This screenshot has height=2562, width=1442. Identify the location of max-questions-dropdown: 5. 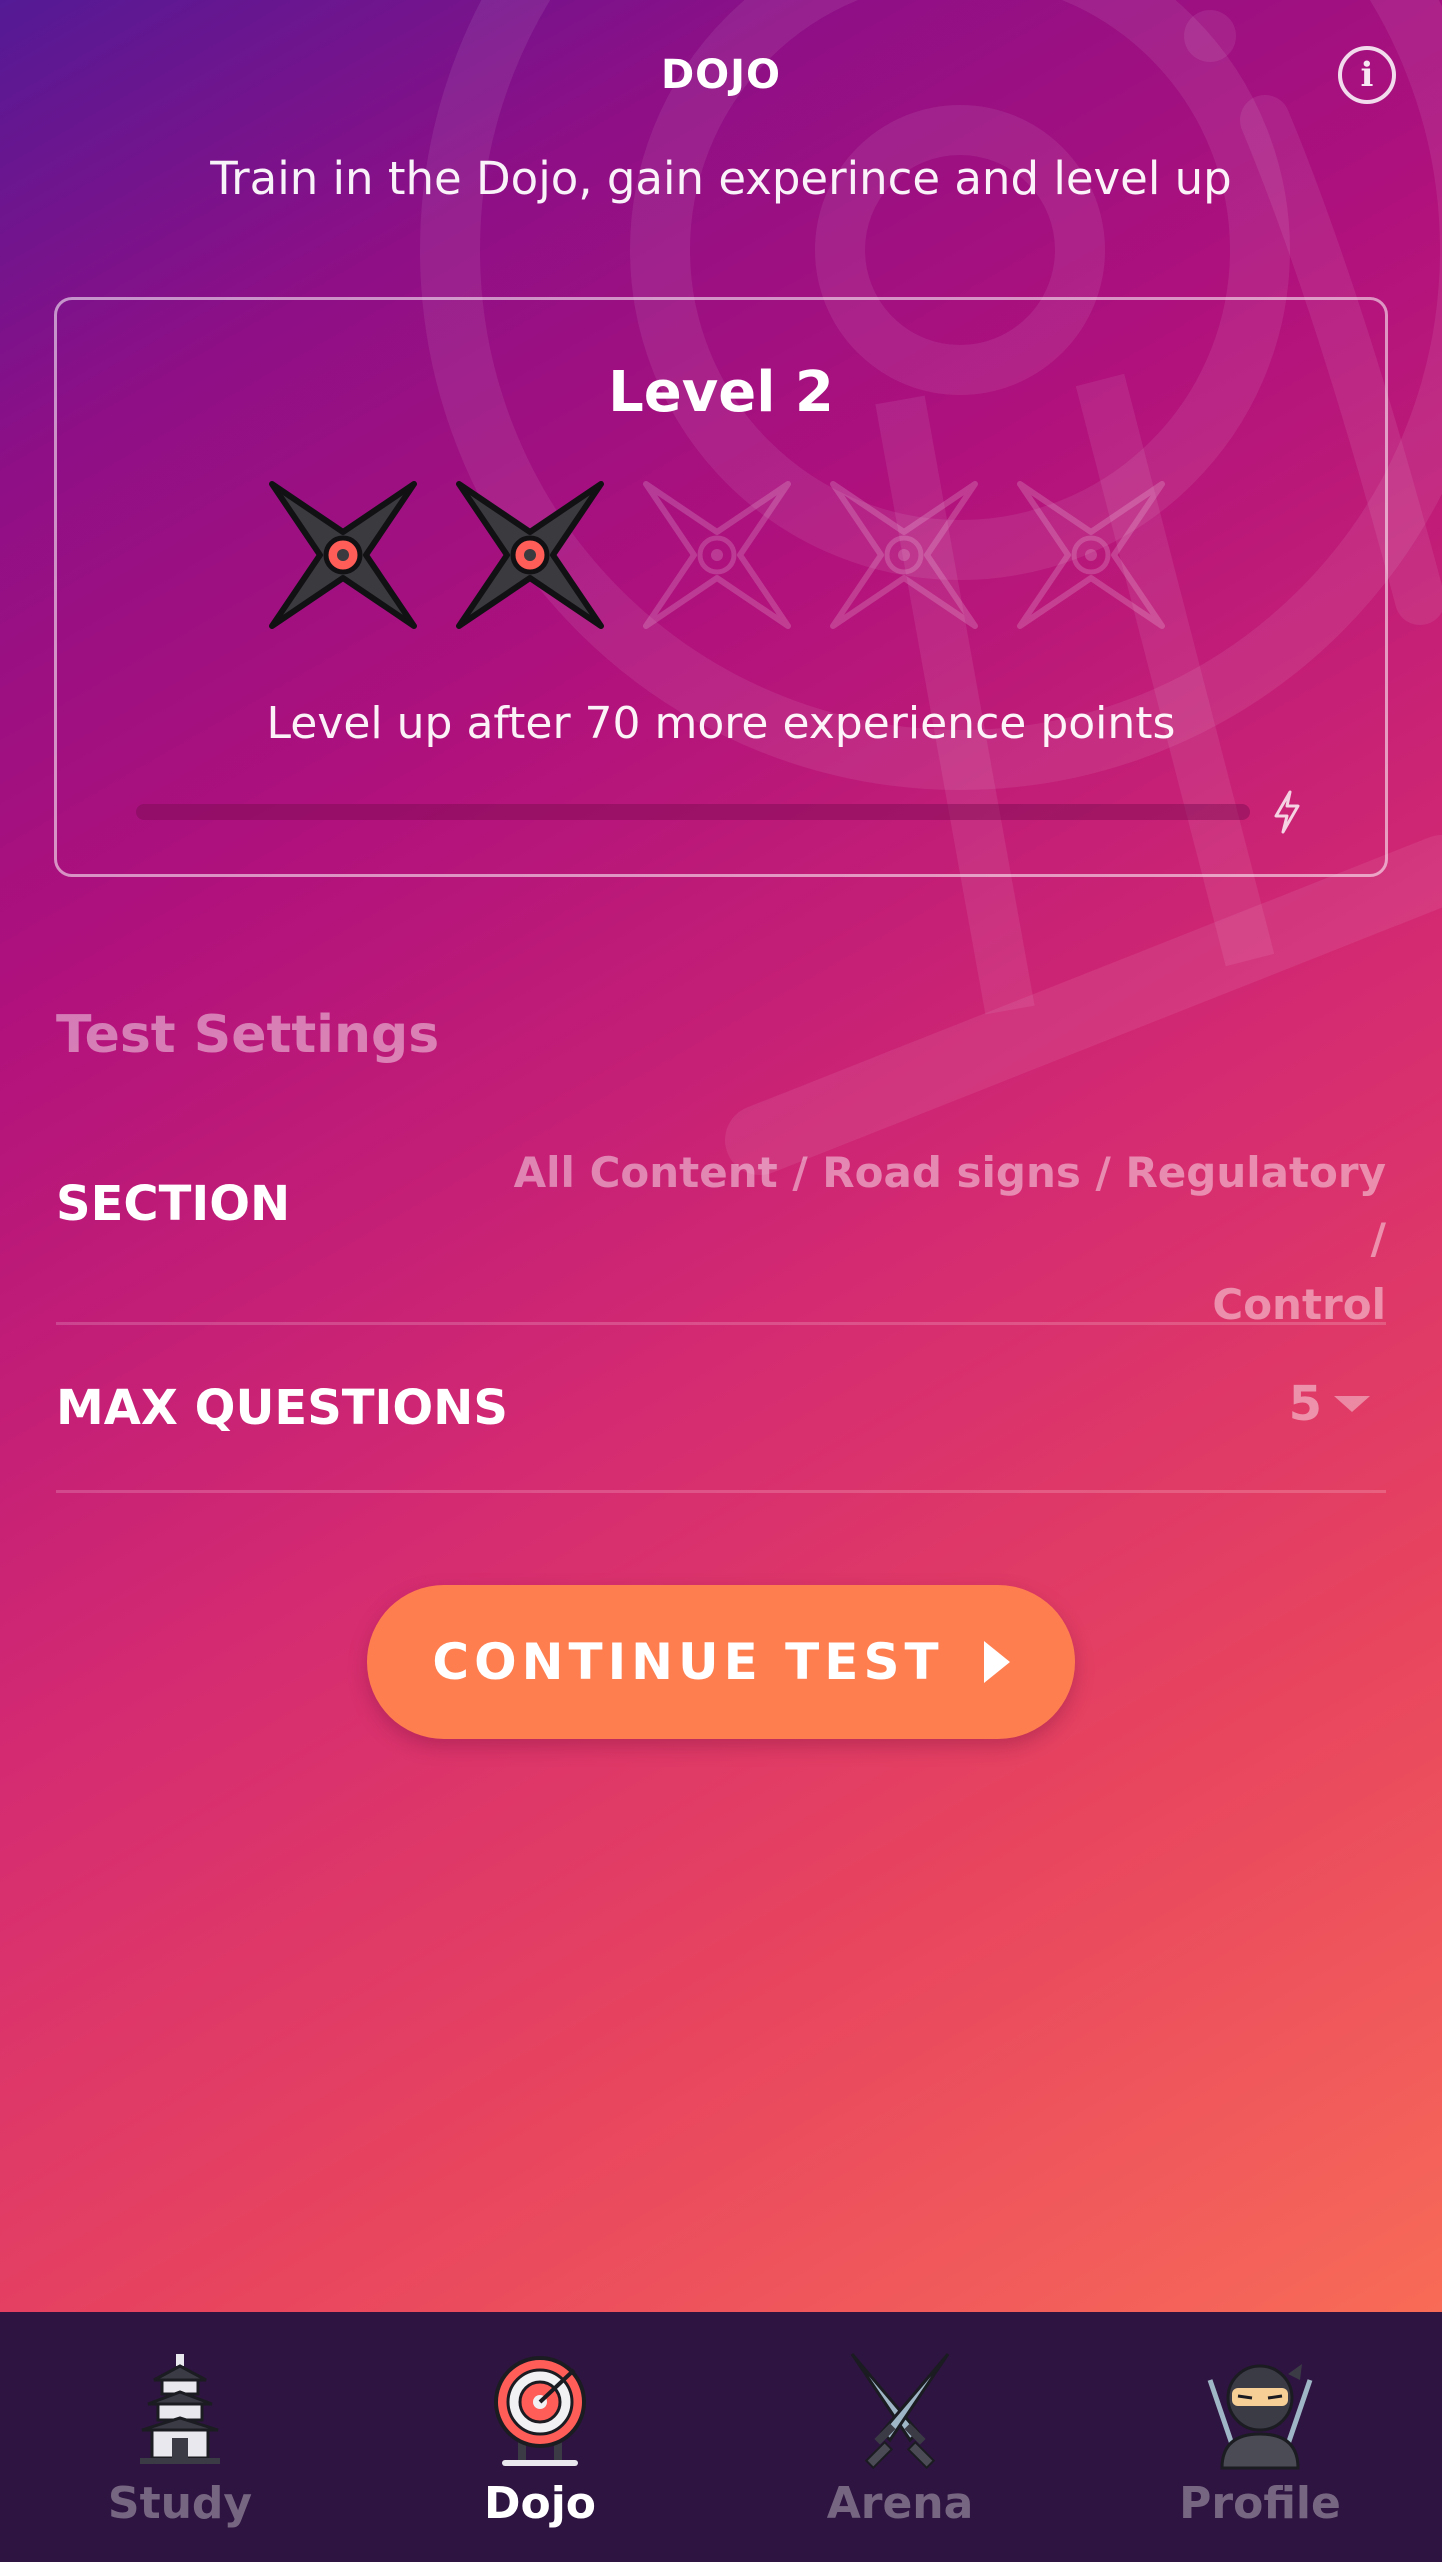
(1305, 1404).